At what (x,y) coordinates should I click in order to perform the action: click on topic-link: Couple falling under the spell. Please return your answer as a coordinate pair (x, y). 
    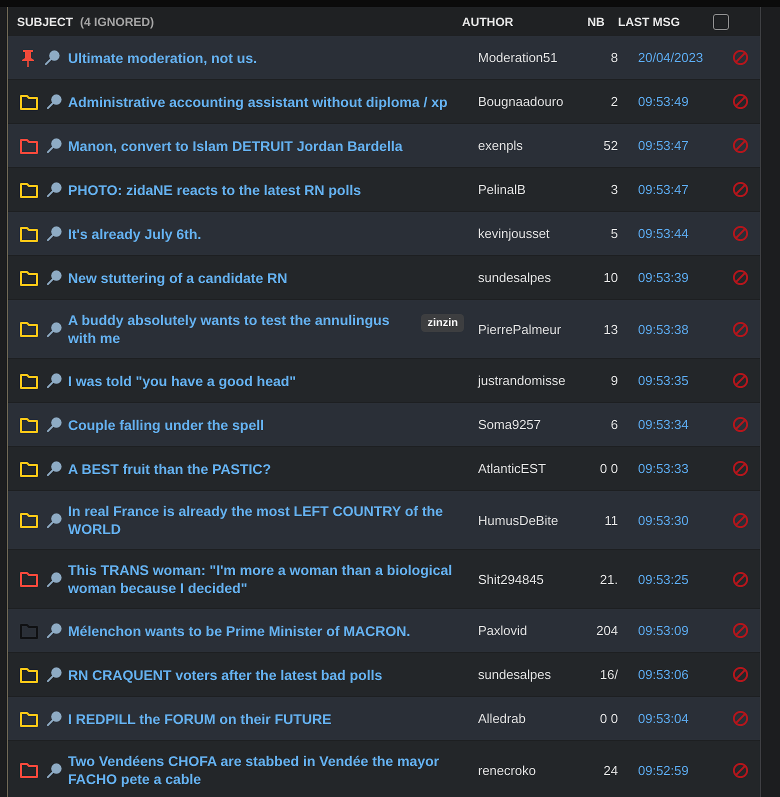
    Looking at the image, I should click on (266, 425).